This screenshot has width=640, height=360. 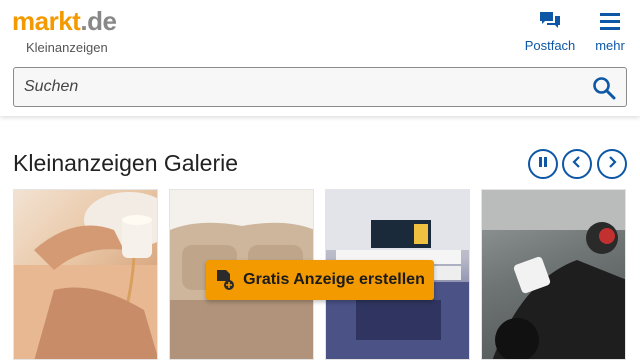 I want to click on mehr-button: mehr, so click(x=610, y=32).